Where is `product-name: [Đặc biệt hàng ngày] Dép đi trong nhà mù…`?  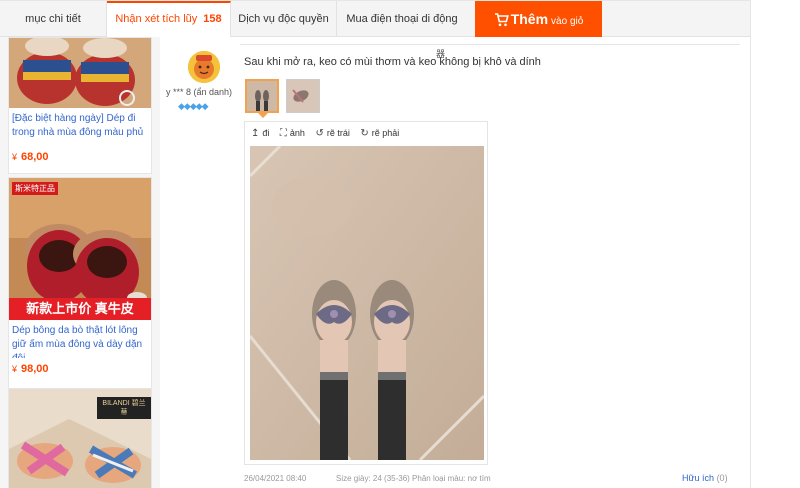
product-name: [Đặc biệt hàng ngày] Dép đi trong nhà mù… is located at coordinates (80, 127).